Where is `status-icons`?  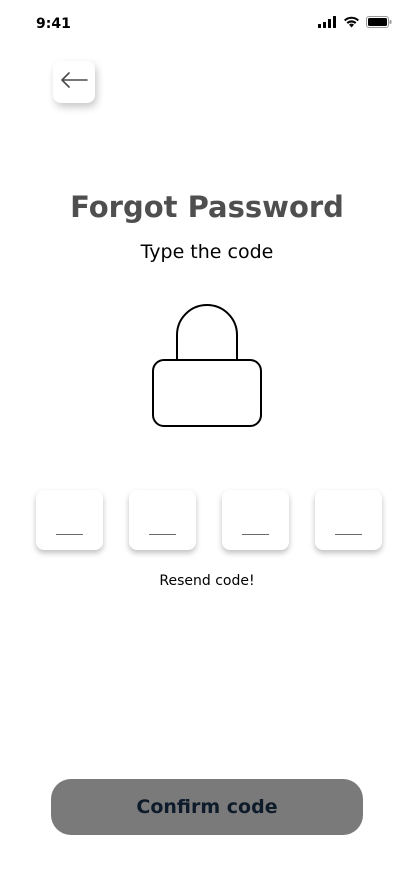 status-icons is located at coordinates (355, 24).